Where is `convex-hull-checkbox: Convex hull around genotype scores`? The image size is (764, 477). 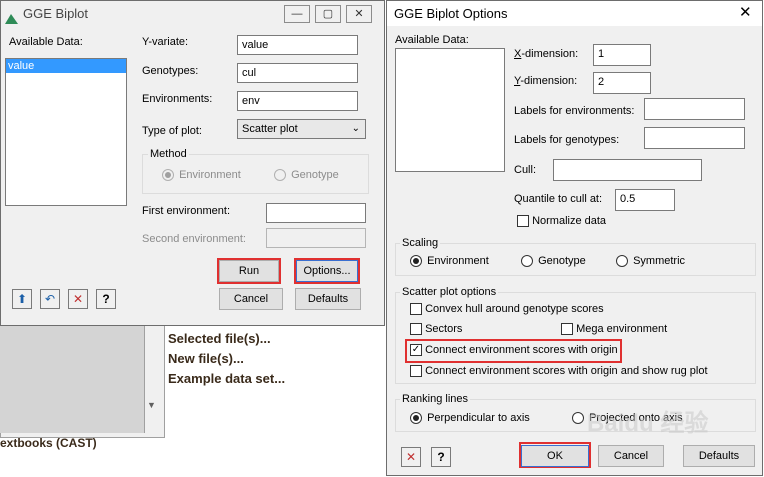
convex-hull-checkbox: Convex hull around genotype scores is located at coordinates (507, 309).